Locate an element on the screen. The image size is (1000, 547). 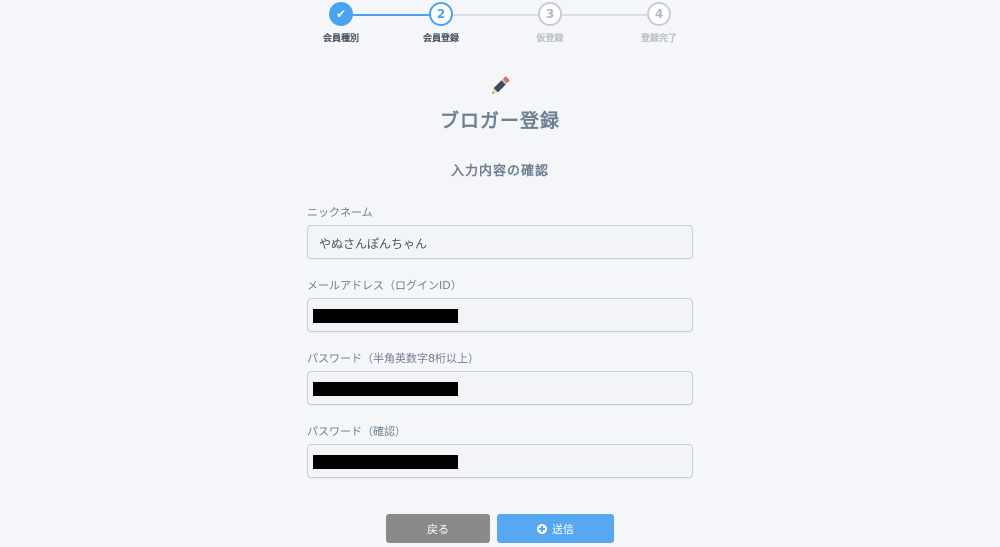
step-1-check-icon: ✔ is located at coordinates (341, 14).